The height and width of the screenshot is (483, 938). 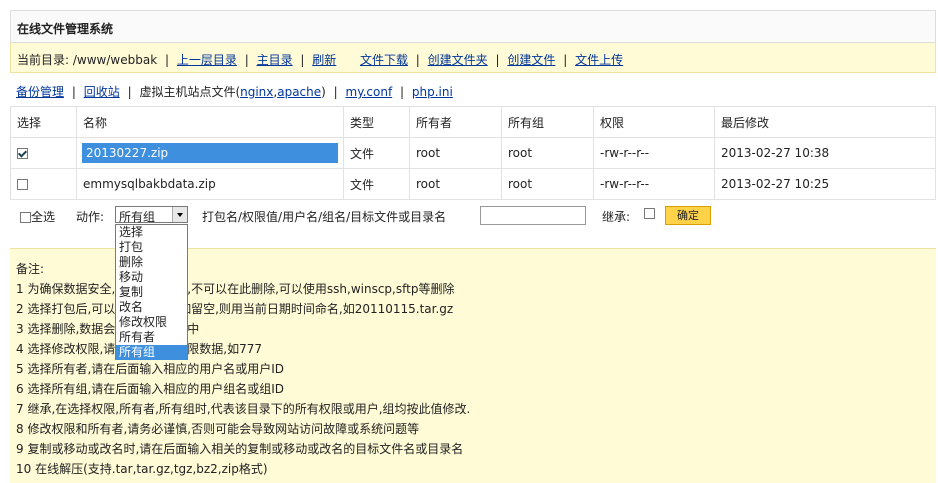 I want to click on file-name: emmysqlbakbdata.zip, so click(x=210, y=184).